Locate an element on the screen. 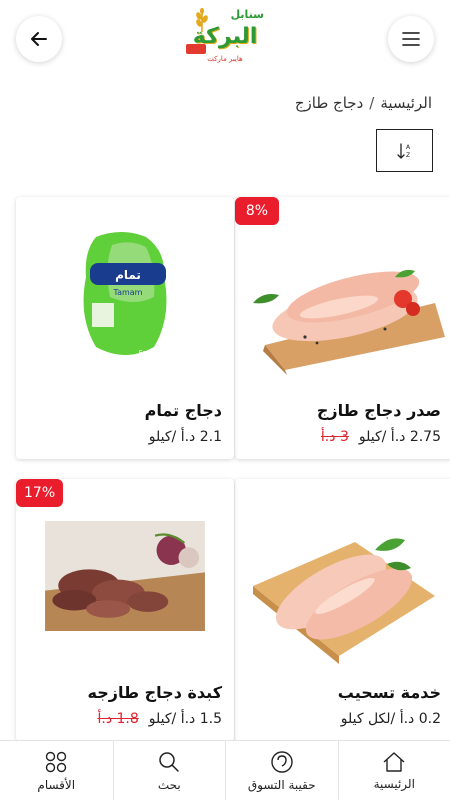 The height and width of the screenshot is (800, 450). nav-search-label: بحث is located at coordinates (169, 785).